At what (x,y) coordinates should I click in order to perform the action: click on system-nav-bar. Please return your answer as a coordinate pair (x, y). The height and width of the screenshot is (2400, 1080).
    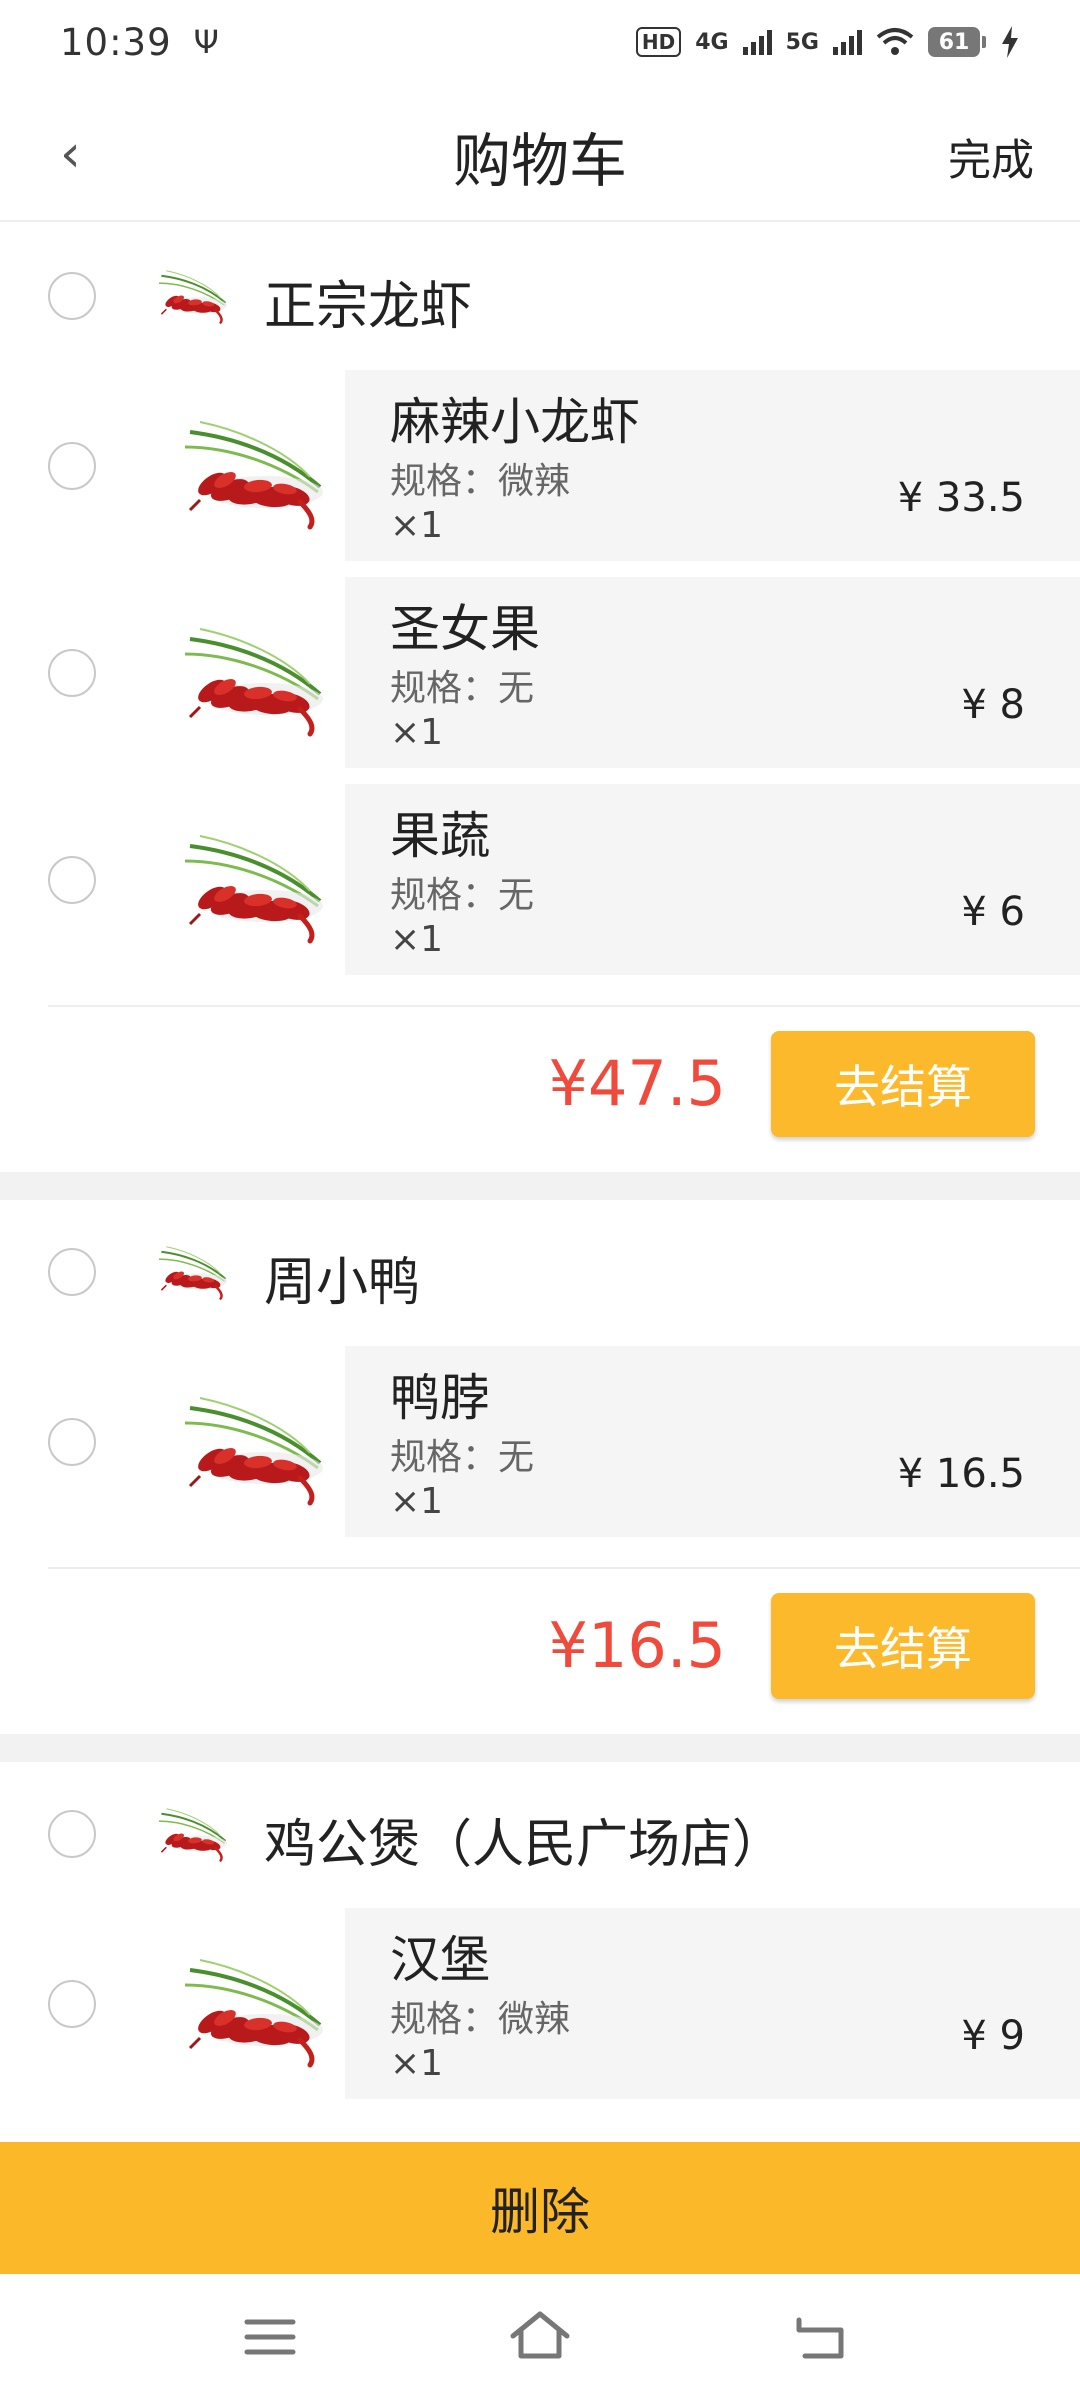
    Looking at the image, I should click on (540, 2337).